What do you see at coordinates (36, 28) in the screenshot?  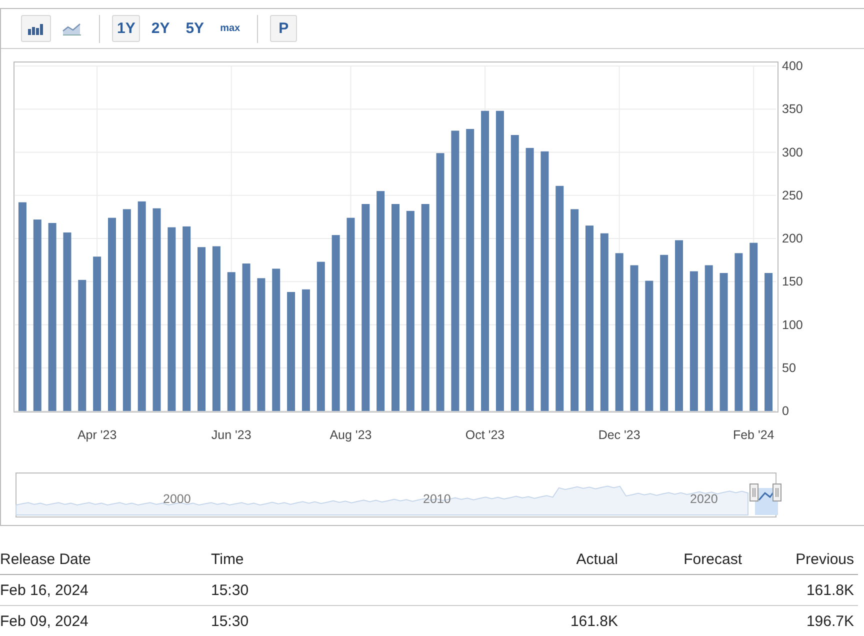 I see `bar-chart-button` at bounding box center [36, 28].